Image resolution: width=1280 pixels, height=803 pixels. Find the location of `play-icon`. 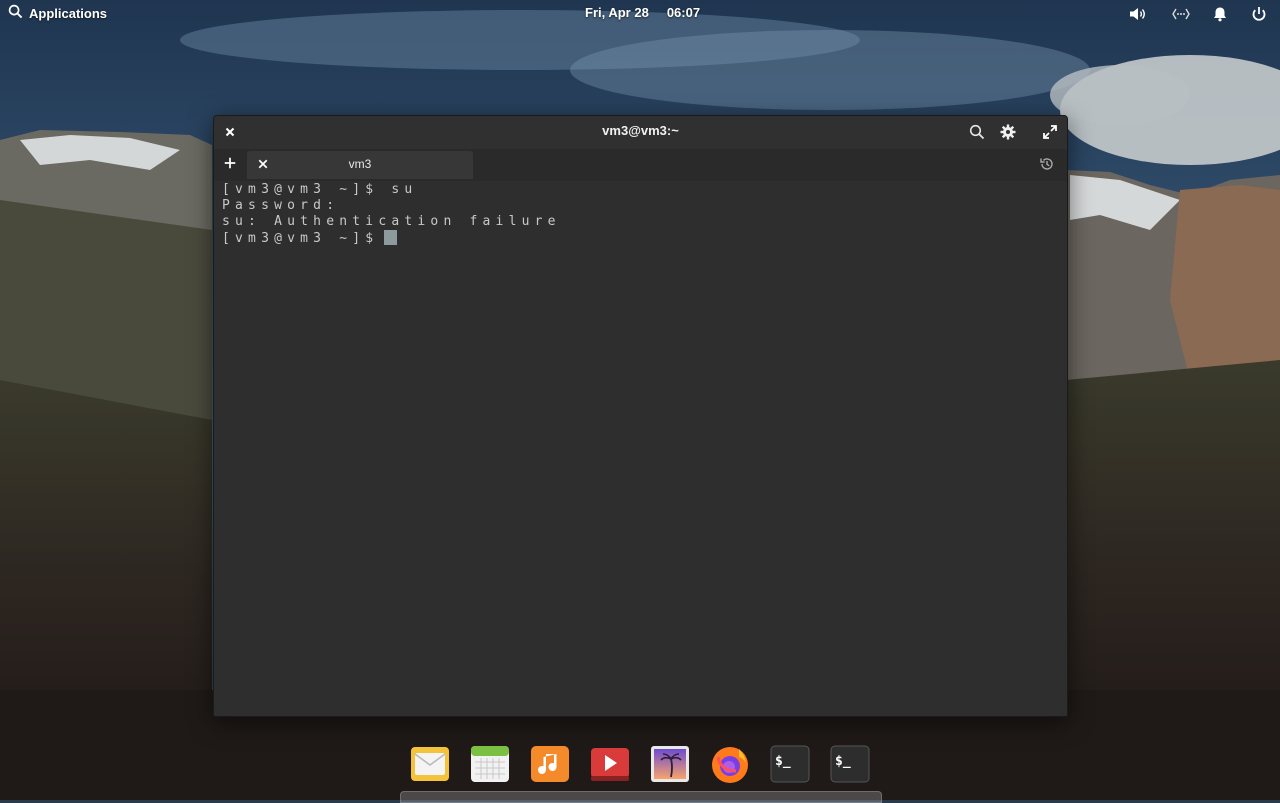

play-icon is located at coordinates (610, 764).